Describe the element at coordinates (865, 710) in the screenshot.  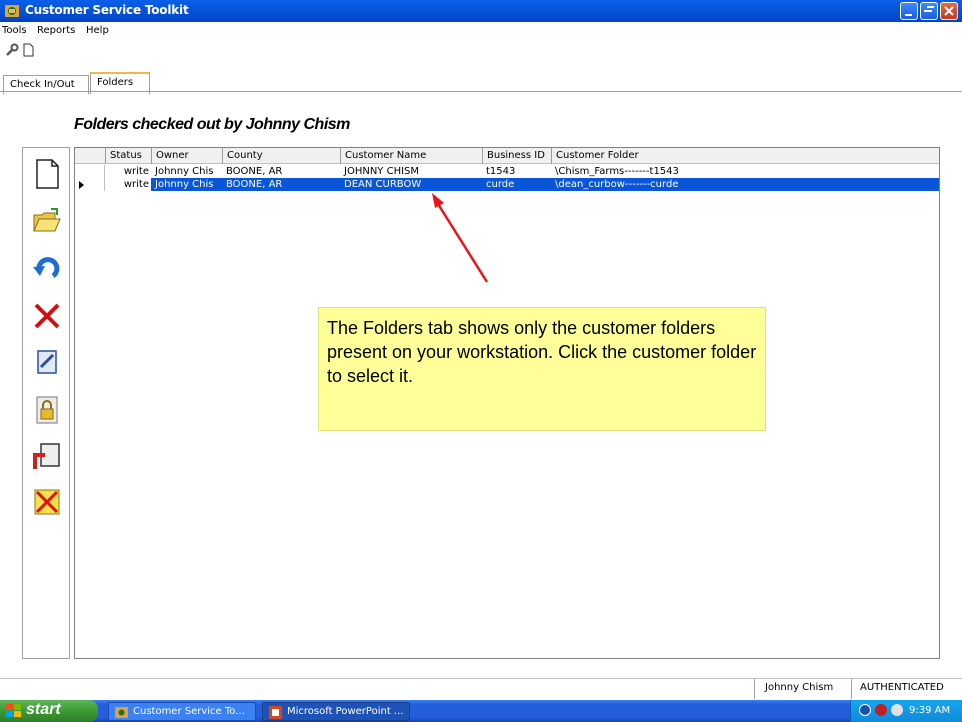
I see `network-icon` at that location.